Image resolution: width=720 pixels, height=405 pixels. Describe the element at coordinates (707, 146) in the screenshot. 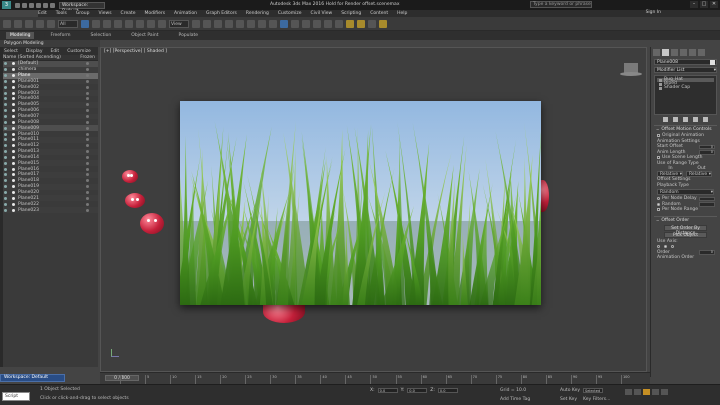

I see `start-offset-spinner: 0` at that location.